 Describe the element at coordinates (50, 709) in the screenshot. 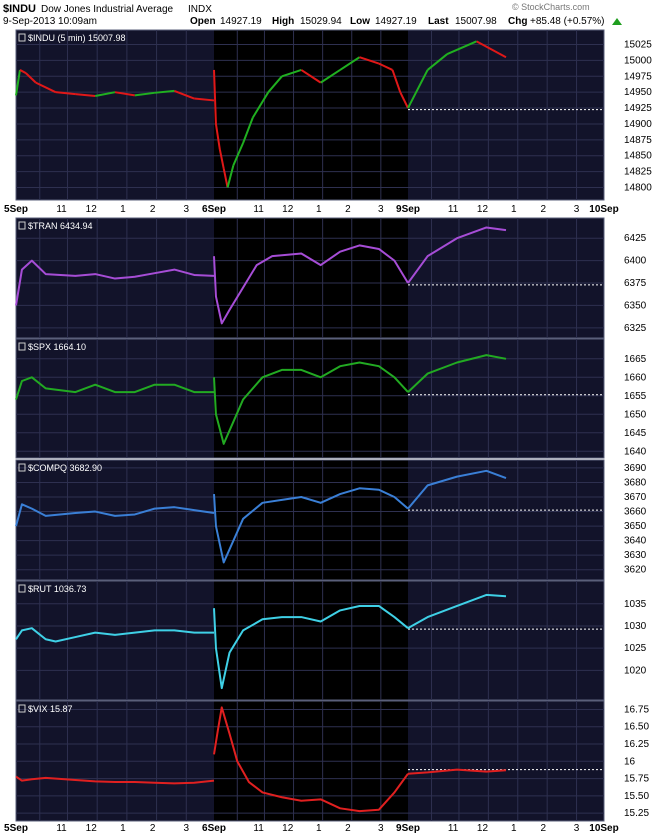

I see `panel-label: $VIX 15.87` at that location.